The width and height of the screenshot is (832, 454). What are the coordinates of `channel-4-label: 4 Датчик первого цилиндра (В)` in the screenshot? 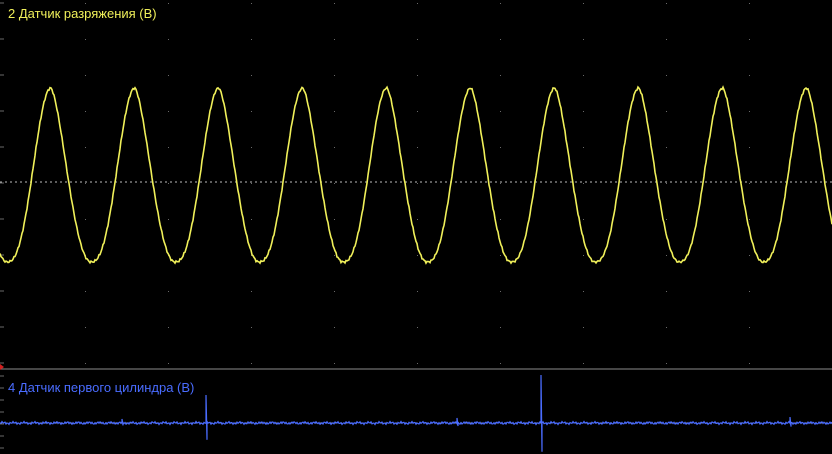 It's located at (101, 387).